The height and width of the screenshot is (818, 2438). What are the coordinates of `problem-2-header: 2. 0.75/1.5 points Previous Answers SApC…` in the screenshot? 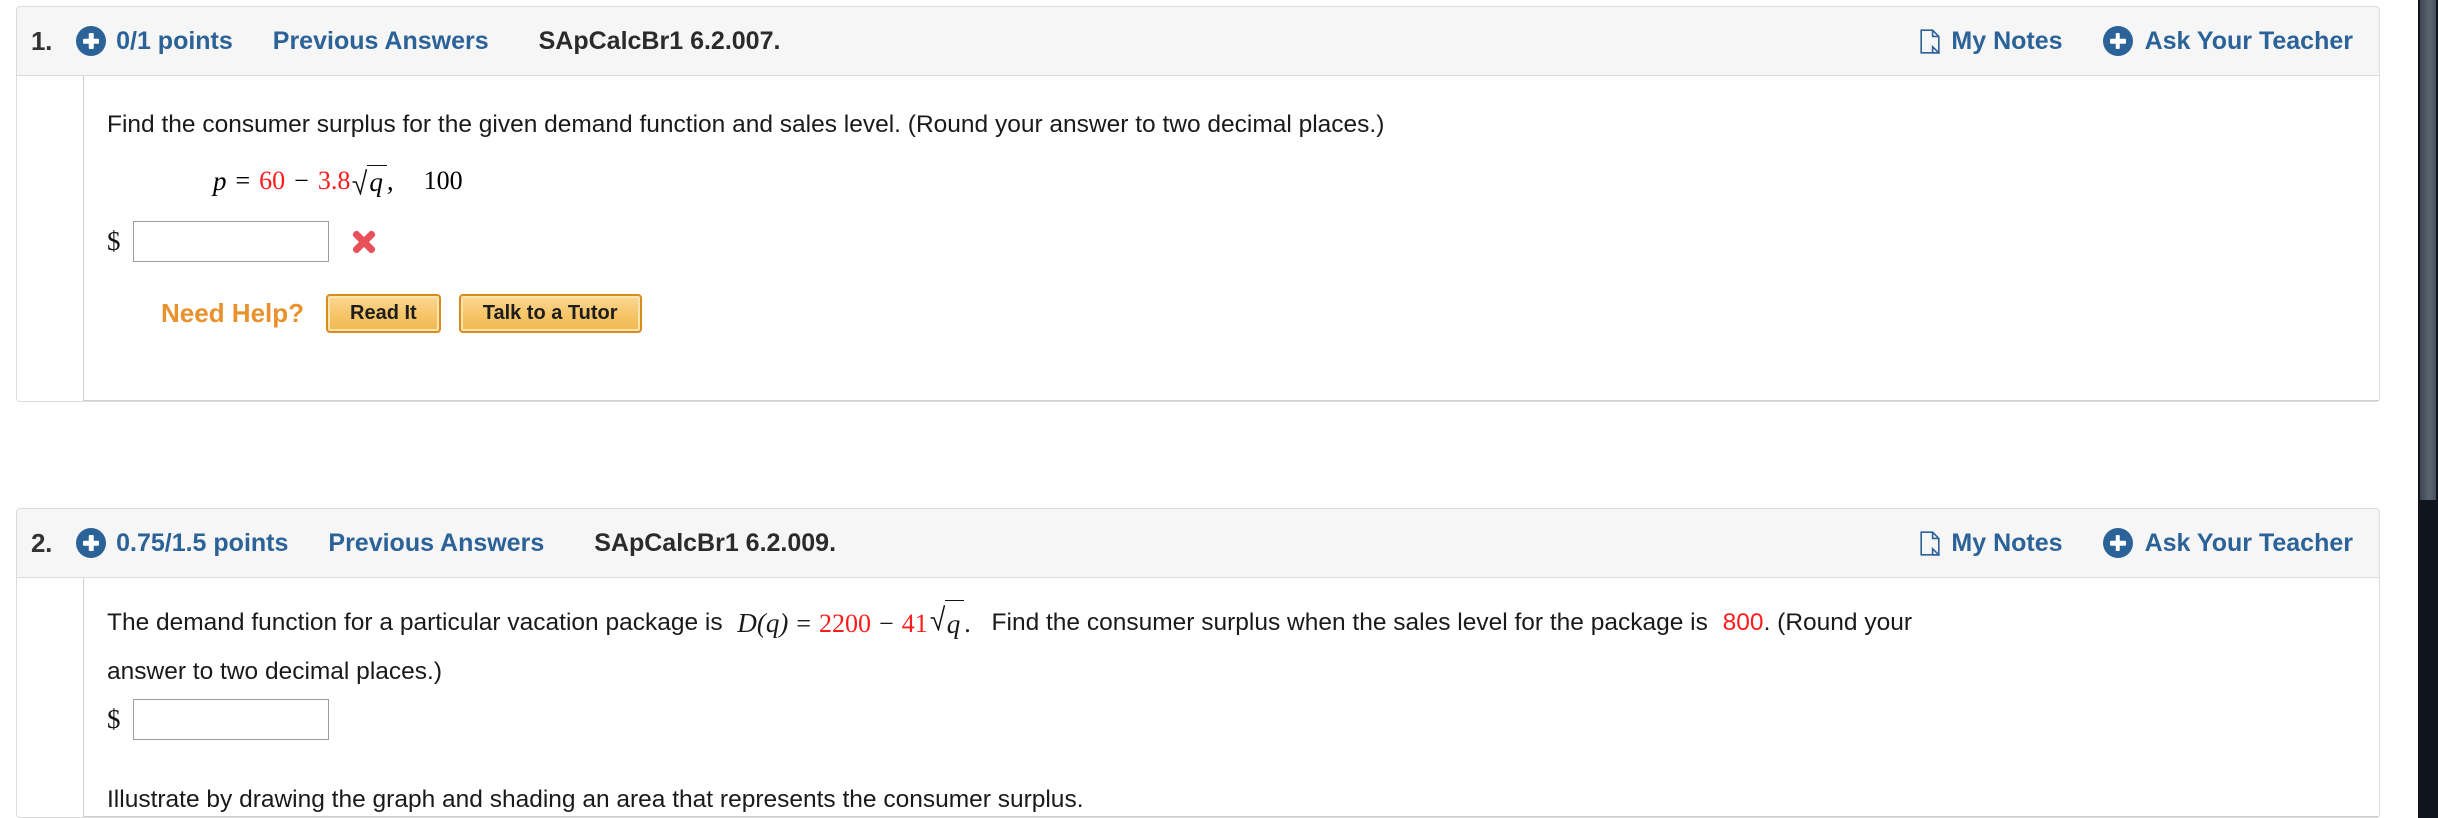 It's located at (1198, 543).